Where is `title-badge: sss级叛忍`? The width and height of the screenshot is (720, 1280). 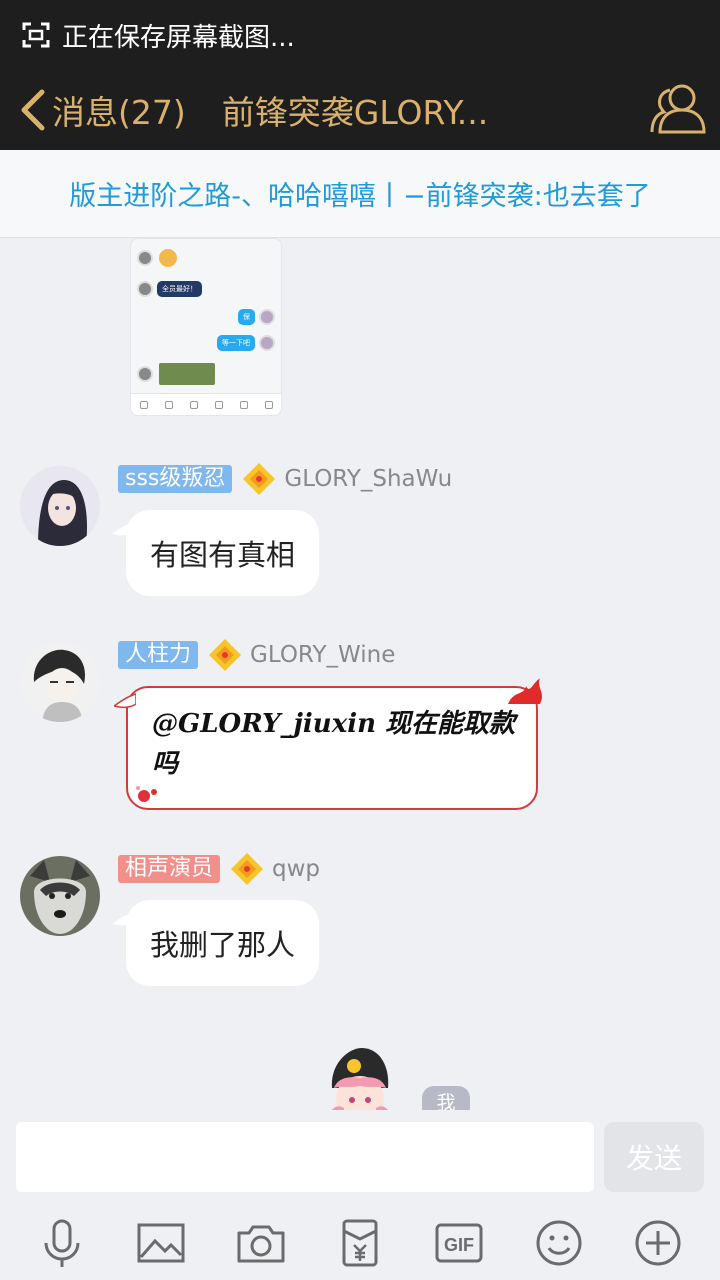 title-badge: sss级叛忍 is located at coordinates (175, 479).